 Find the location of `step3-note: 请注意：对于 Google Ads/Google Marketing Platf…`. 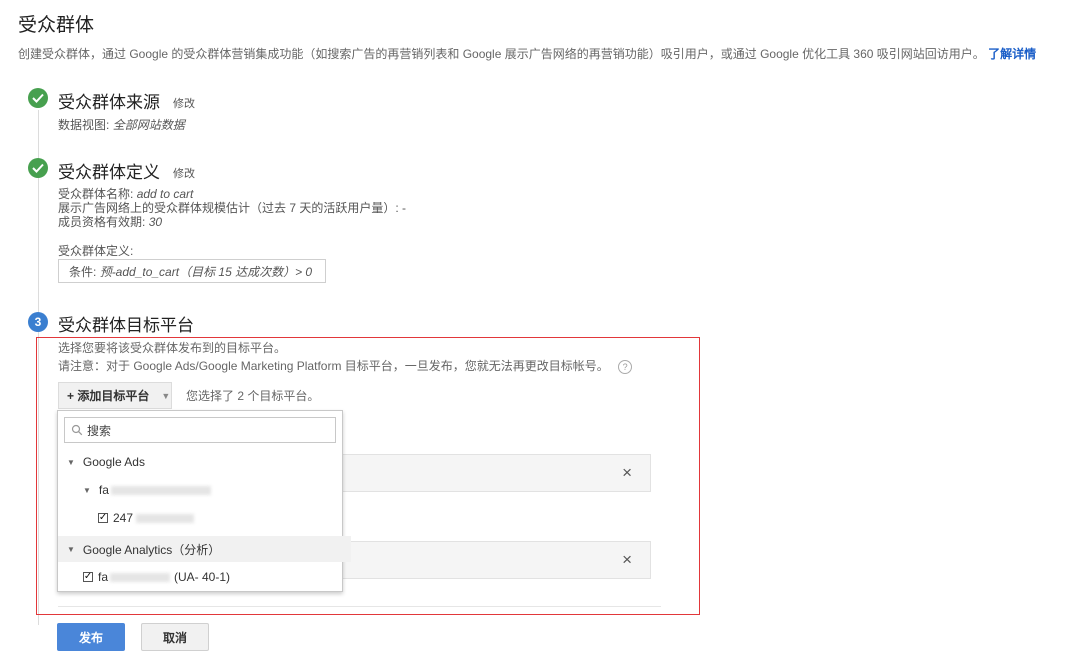

step3-note: 请注意：对于 Google Ads/Google Marketing Platf… is located at coordinates (345, 366).